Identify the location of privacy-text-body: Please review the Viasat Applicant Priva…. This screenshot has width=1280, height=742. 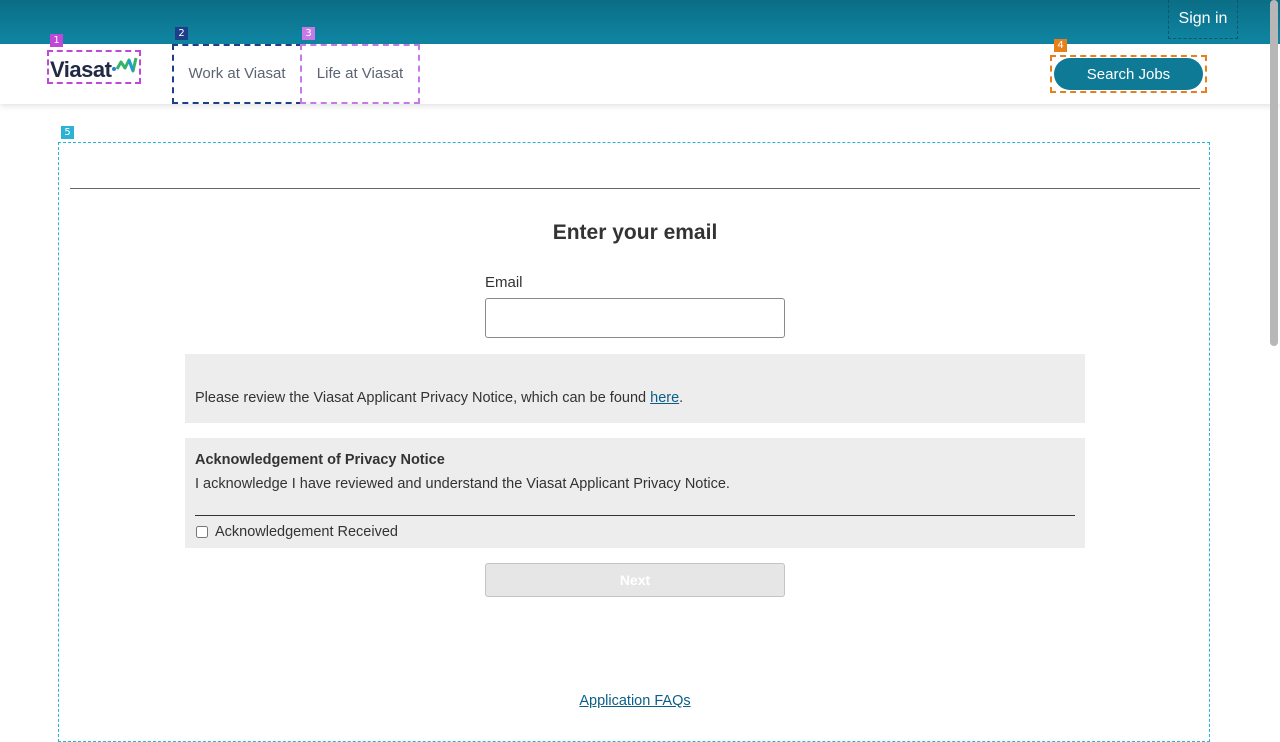
(423, 398).